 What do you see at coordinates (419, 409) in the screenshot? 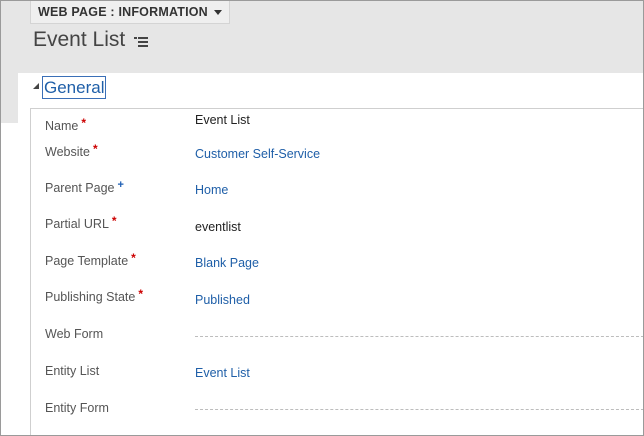
I see `field-value-entity-form` at bounding box center [419, 409].